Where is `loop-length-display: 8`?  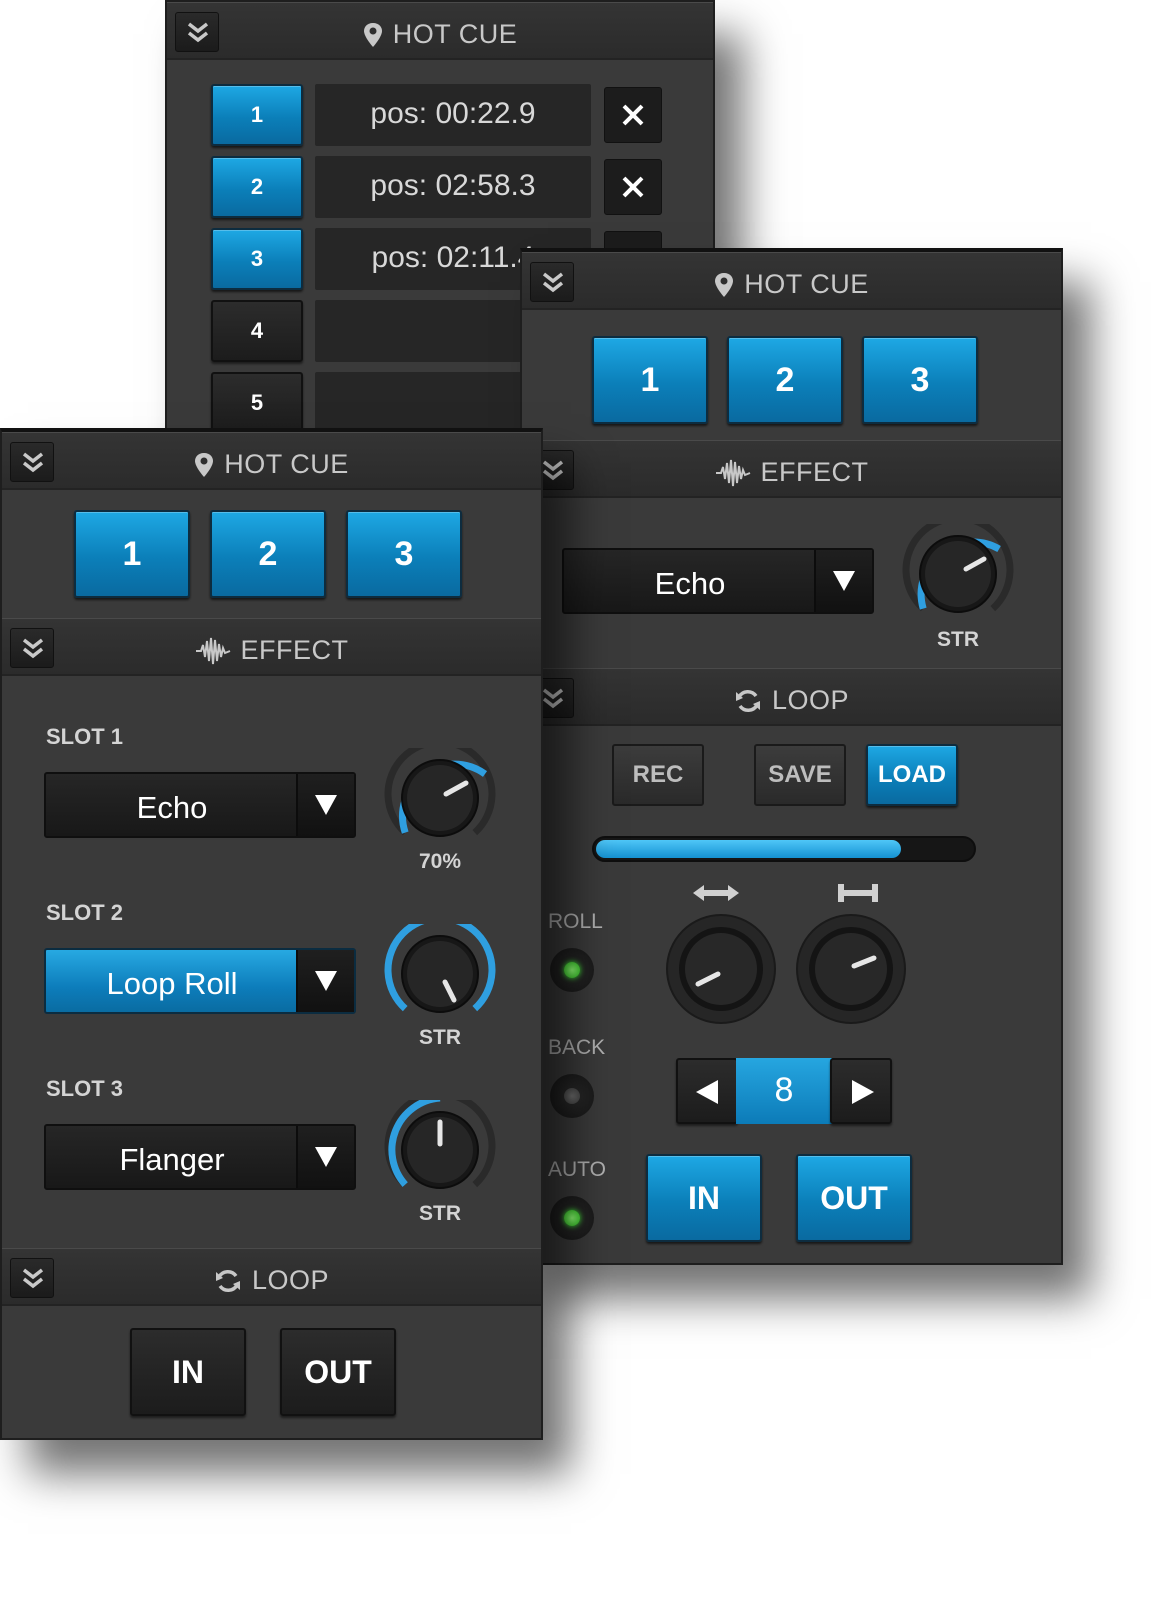
loop-length-display: 8 is located at coordinates (784, 1091).